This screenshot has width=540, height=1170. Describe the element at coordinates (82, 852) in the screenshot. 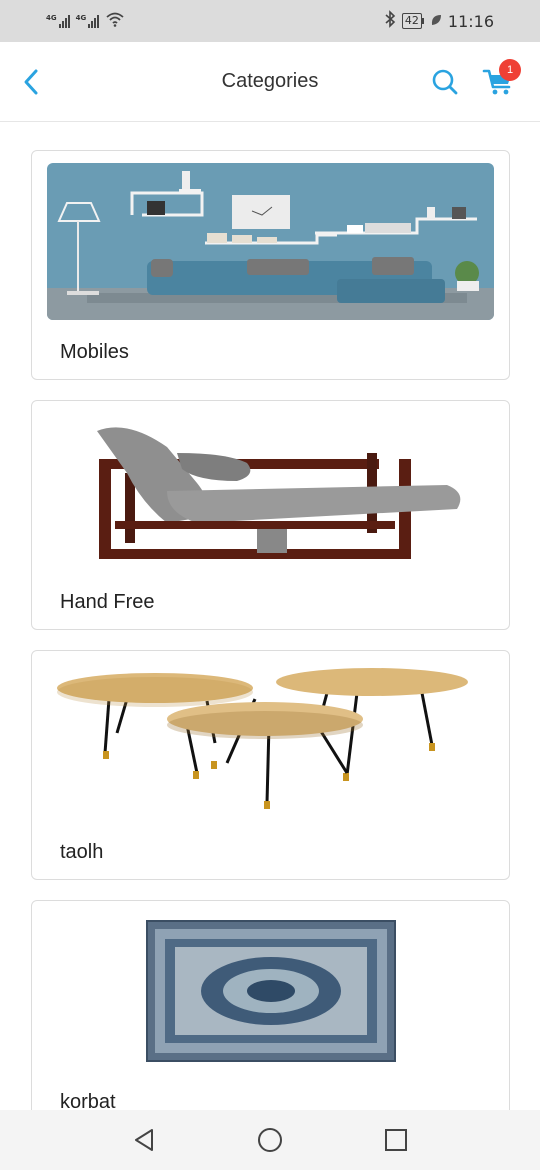

I see `category-label: taolh` at that location.